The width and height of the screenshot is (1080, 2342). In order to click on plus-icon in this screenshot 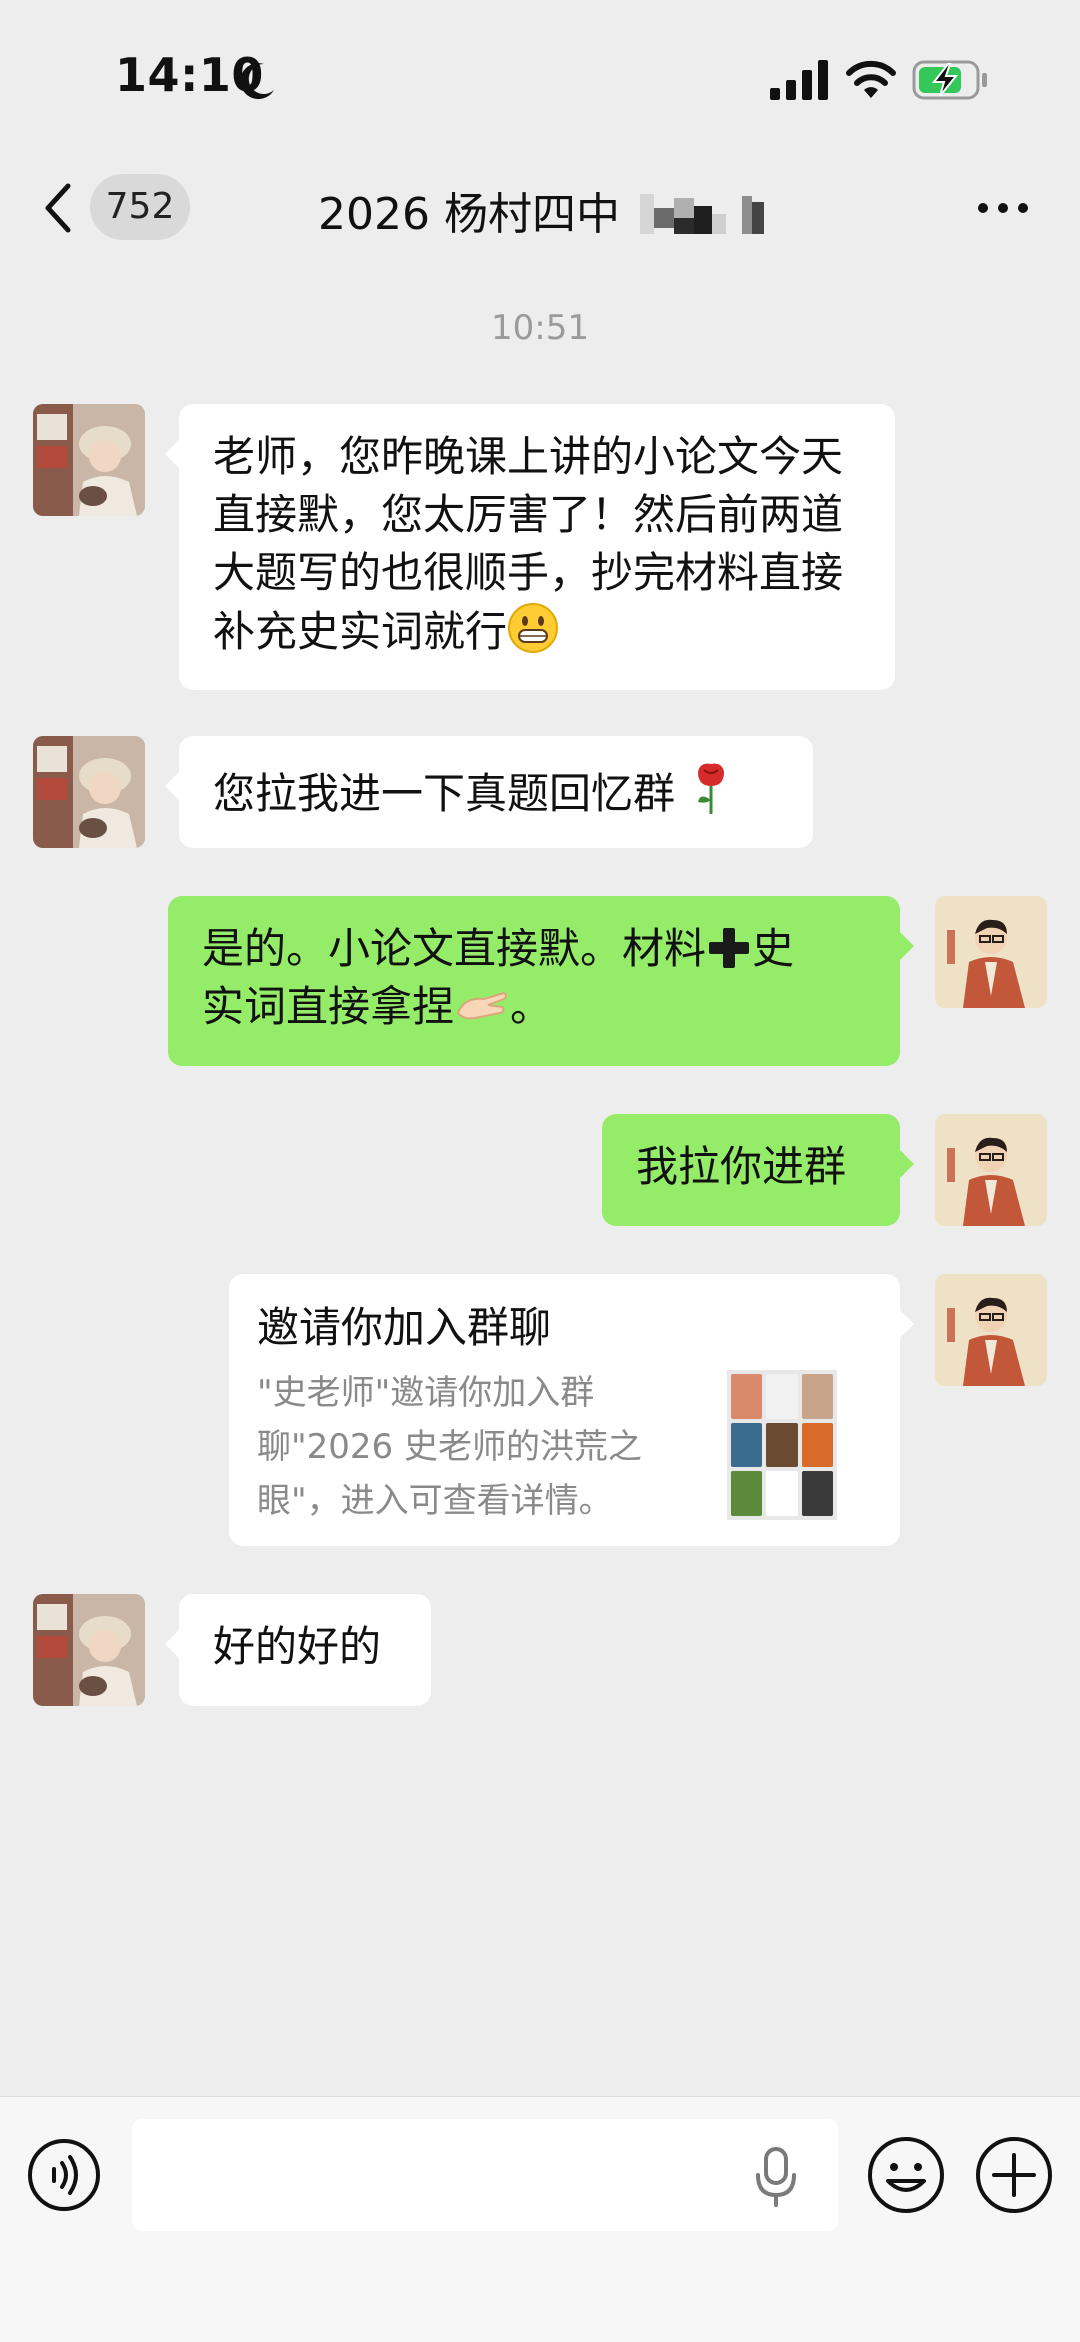, I will do `click(1014, 2175)`.